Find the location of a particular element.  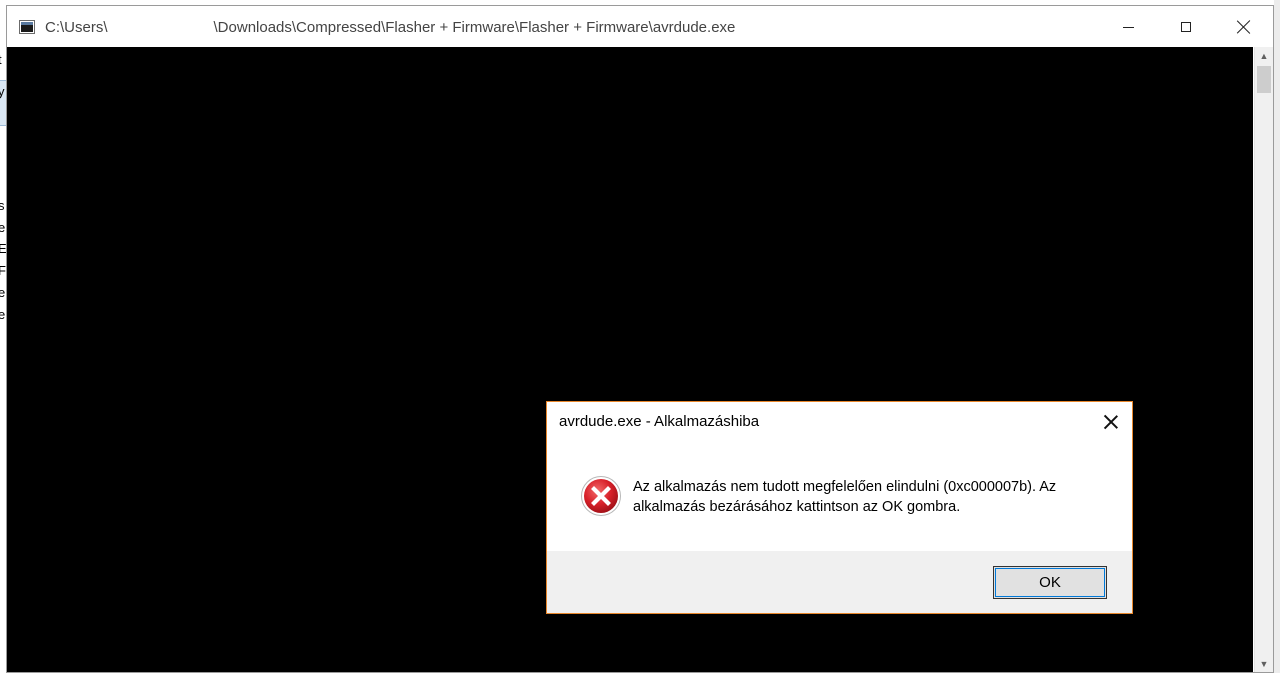

chevron-down-icon: ▼ is located at coordinates (1264, 663).